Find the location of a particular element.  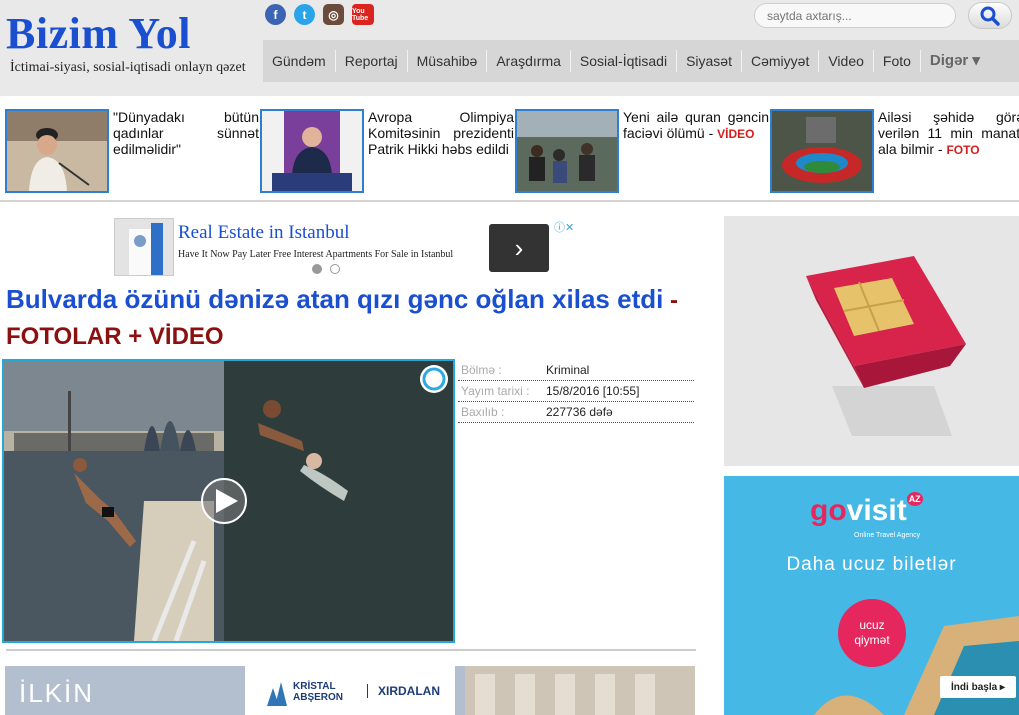

nav-item-gundem: Gündəm is located at coordinates (299, 61).